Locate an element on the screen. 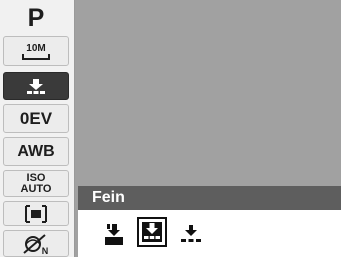  scene-mode-icon: N is located at coordinates (36, 244).